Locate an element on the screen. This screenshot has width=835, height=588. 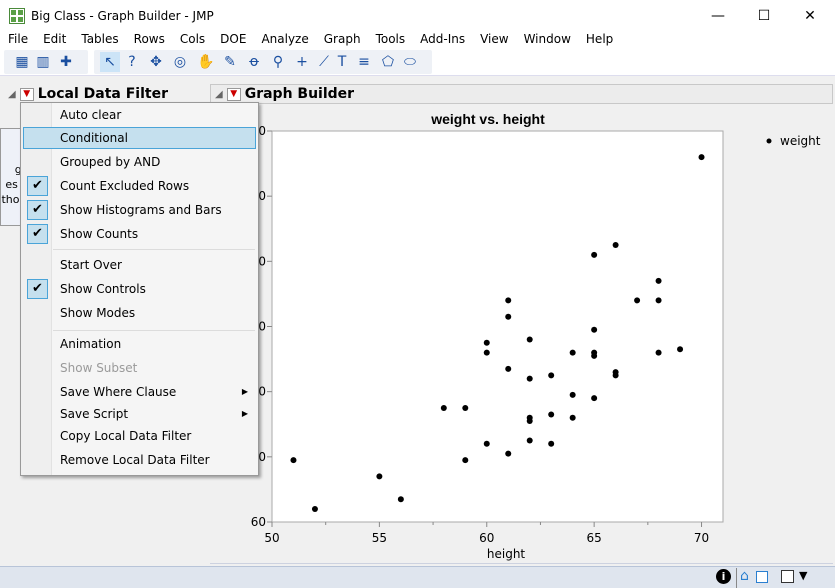
menu-item-label: Auto clear is located at coordinates (91, 115).